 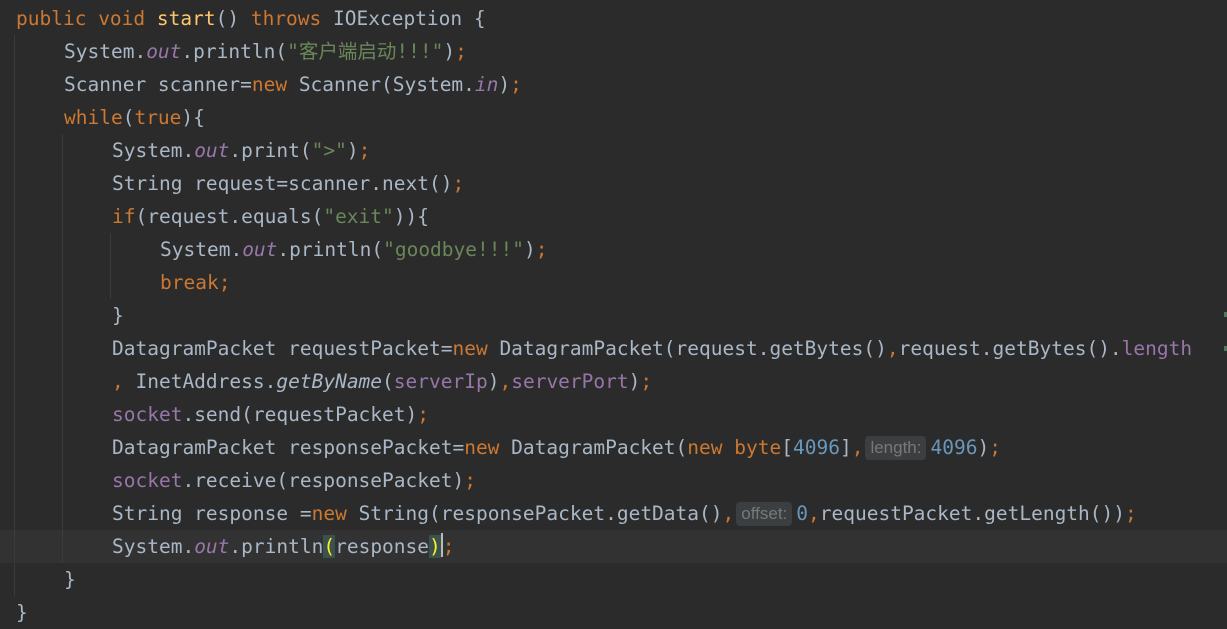 I want to click on code-text: socket.receive(responsePacket);, so click(x=294, y=480).